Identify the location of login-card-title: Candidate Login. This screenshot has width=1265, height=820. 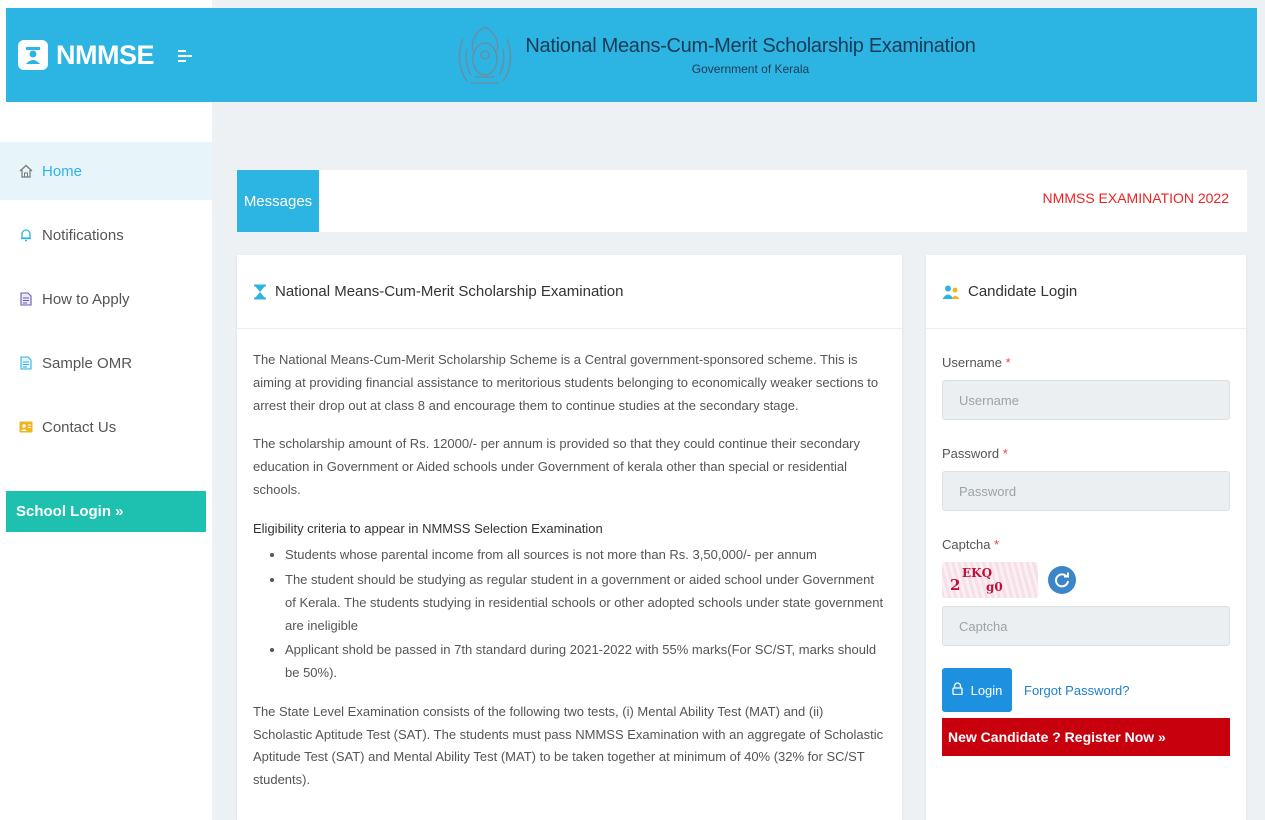
(1023, 291).